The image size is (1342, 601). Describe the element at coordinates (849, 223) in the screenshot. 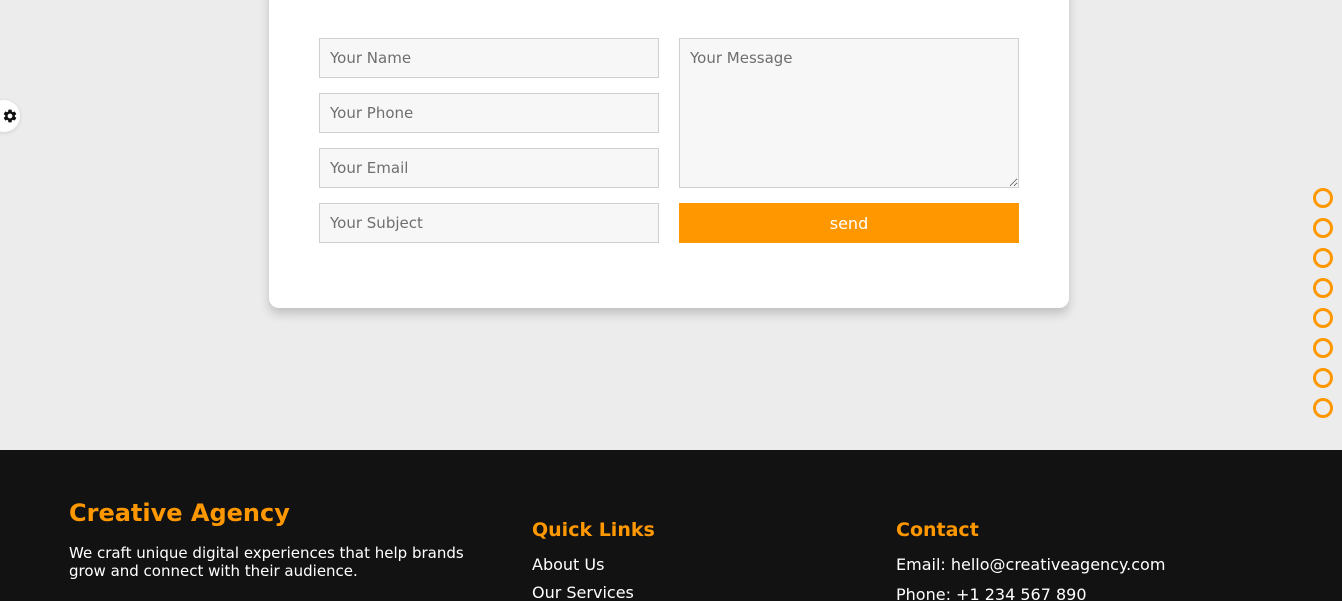

I see `send-button: send` at that location.